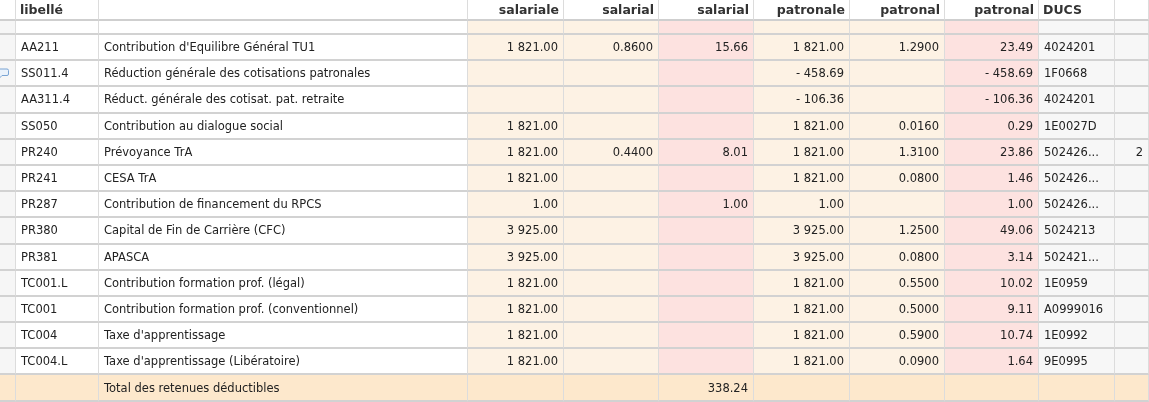 This screenshot has width=1149, height=402. I want to click on table-cell: 0.5000, so click(897, 310).